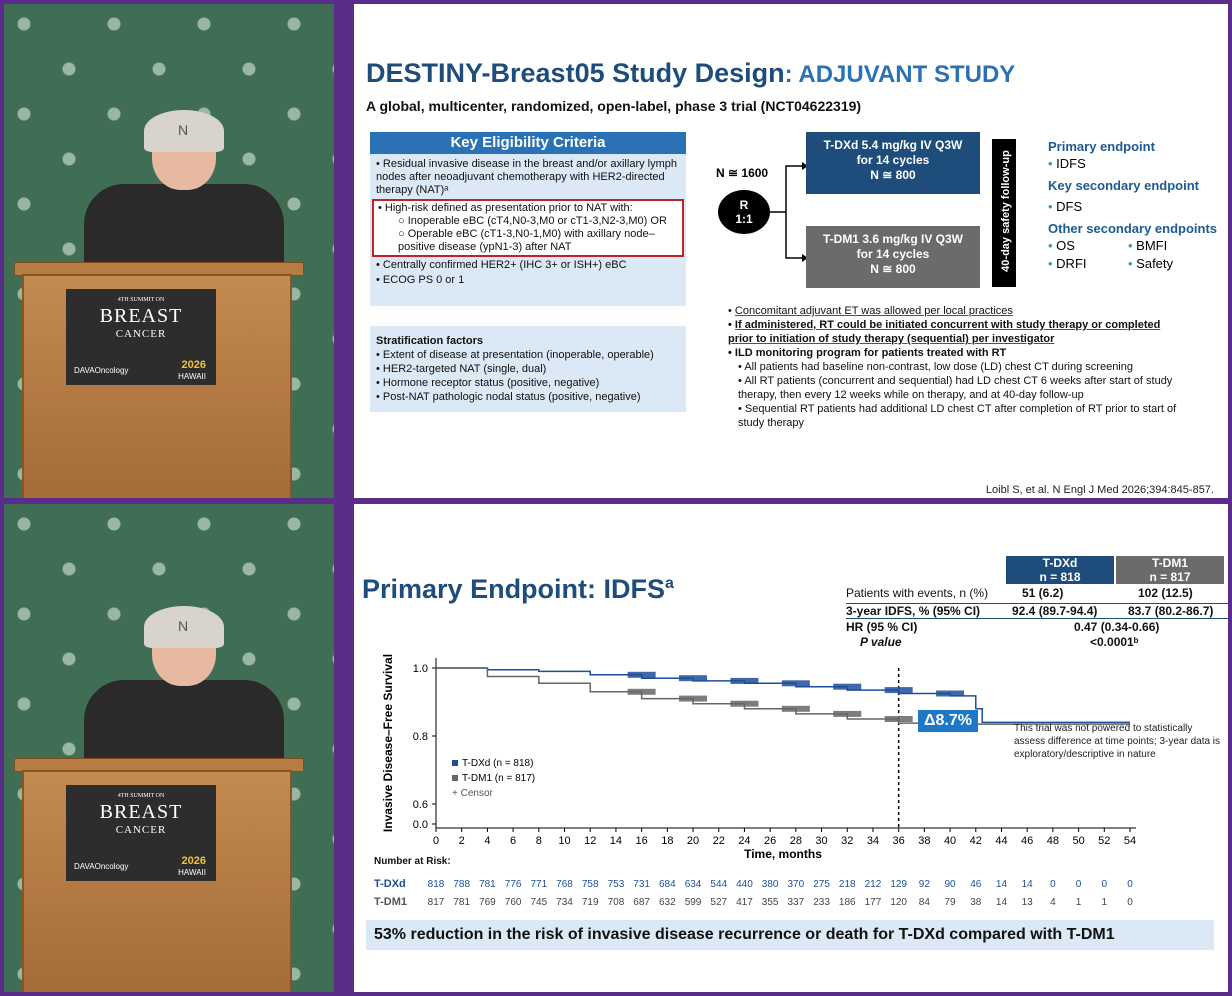  What do you see at coordinates (742, 173) in the screenshot?
I see `n-label: N ≅ 1600` at bounding box center [742, 173].